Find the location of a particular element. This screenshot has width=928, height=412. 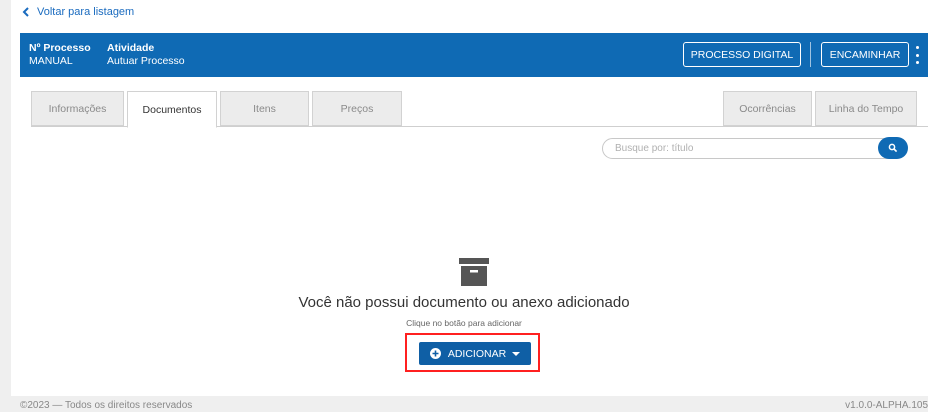

plus-circle-icon is located at coordinates (435, 353).